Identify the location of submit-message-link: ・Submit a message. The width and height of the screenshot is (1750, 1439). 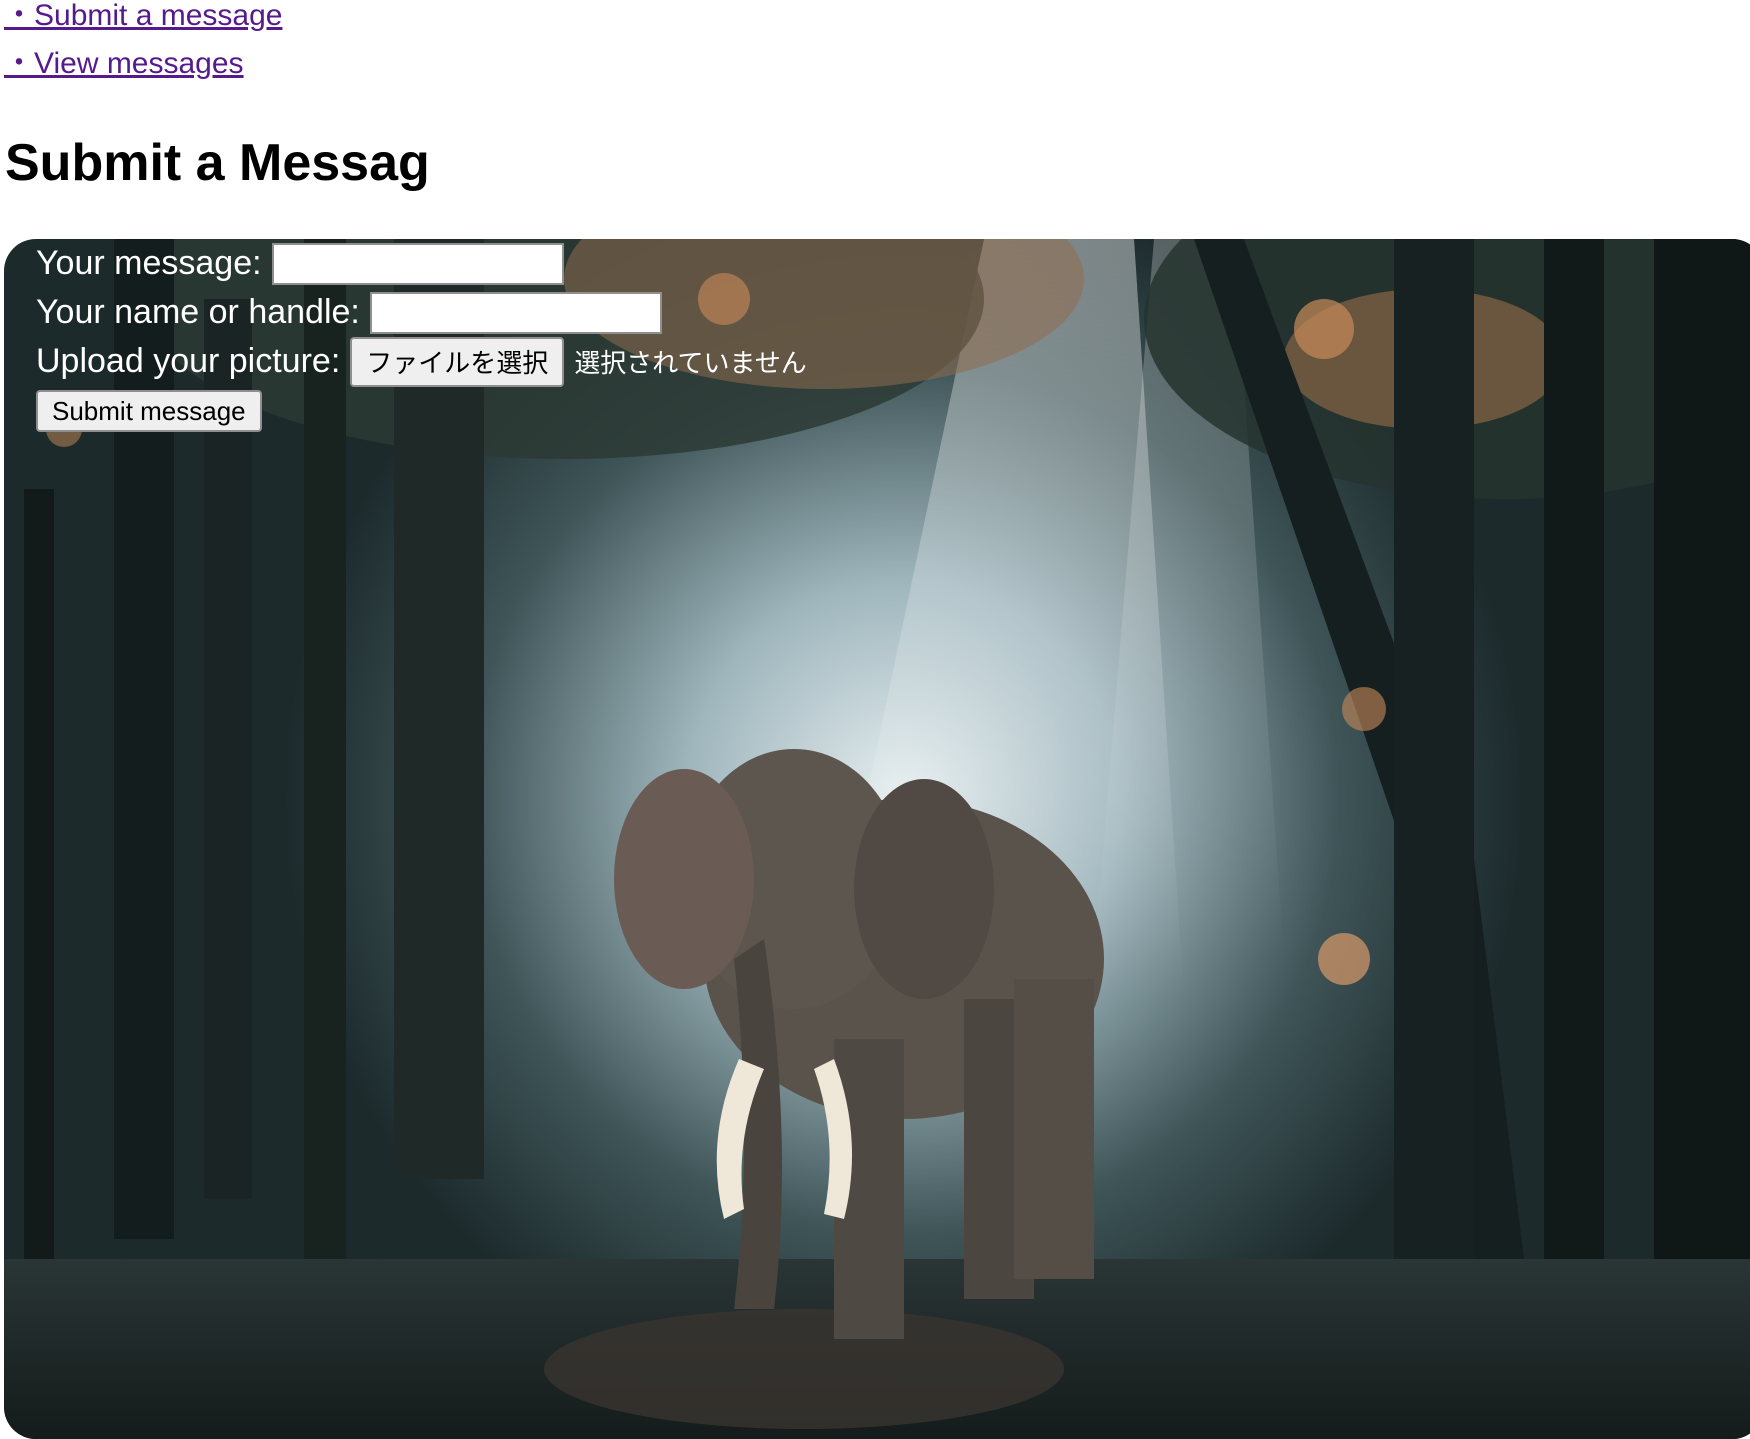
(143, 20).